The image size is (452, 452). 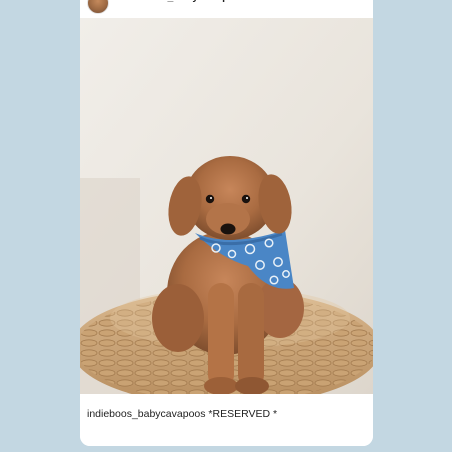 I want to click on post-username: indieboos_babycavapoos, so click(x=182, y=1).